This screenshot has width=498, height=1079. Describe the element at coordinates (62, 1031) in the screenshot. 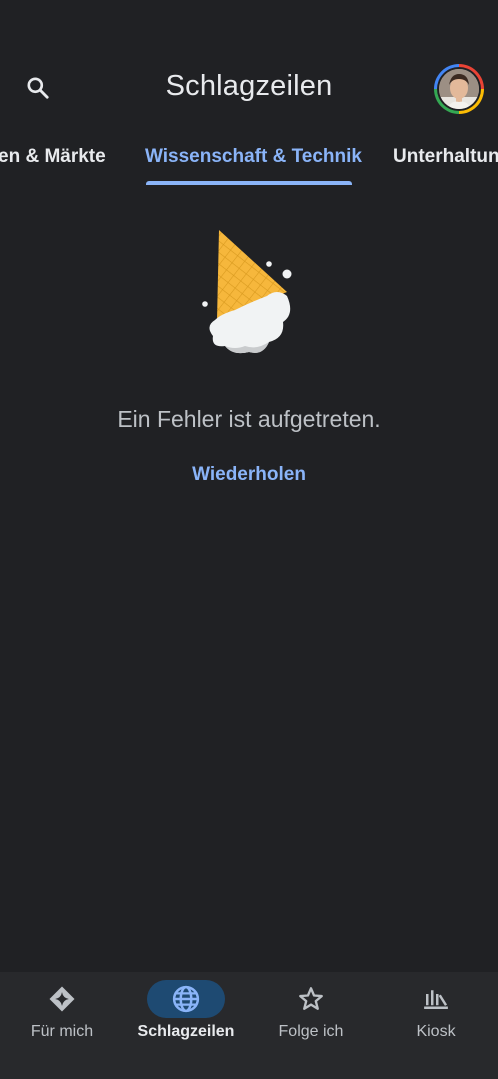

I see `nav-label: Für mich` at that location.